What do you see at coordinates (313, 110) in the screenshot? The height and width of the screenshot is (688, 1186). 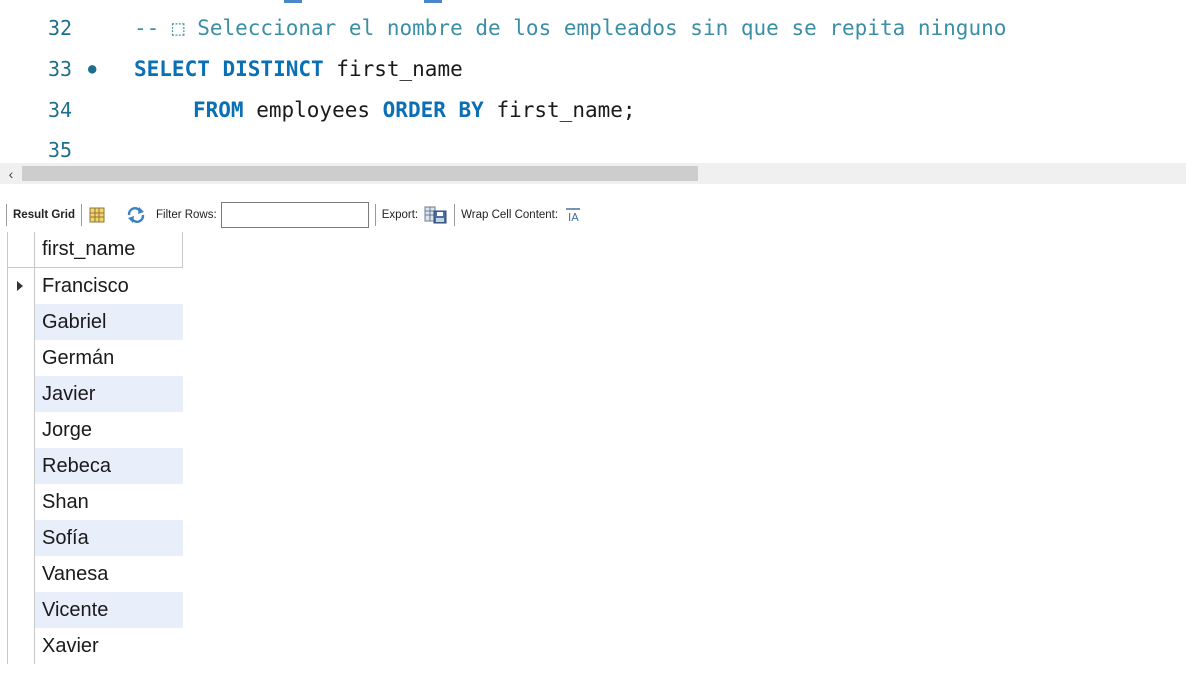 I see `sql-identifier: employees` at bounding box center [313, 110].